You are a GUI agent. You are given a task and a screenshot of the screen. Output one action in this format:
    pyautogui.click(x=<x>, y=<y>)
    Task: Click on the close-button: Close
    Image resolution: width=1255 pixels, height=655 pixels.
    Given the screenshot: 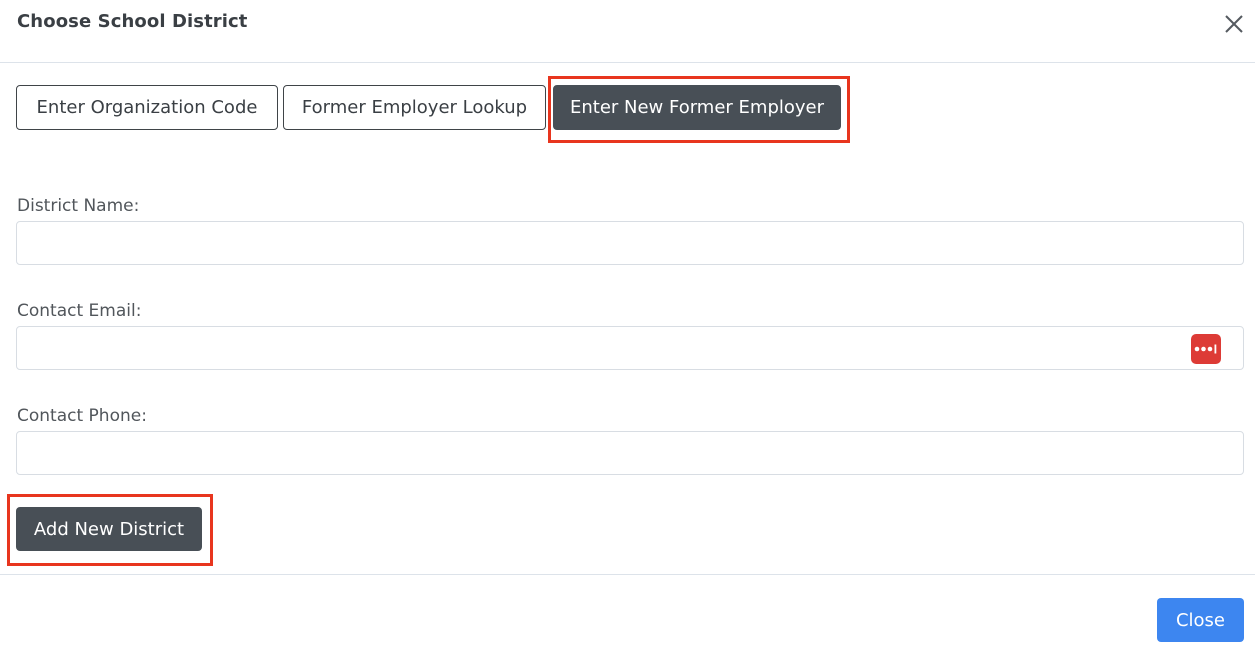 What is the action you would take?
    pyautogui.click(x=1200, y=620)
    